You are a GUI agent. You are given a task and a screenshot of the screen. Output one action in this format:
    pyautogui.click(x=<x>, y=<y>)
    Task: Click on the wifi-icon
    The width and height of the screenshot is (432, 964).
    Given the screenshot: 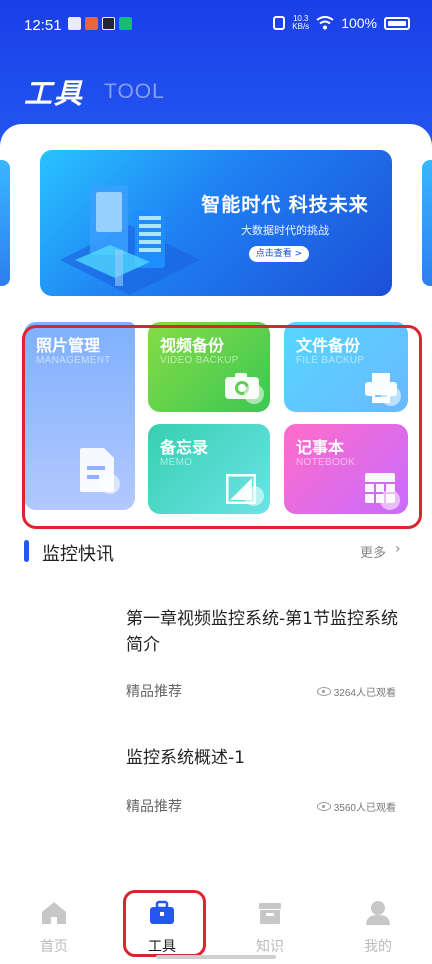 What is the action you would take?
    pyautogui.click(x=325, y=23)
    